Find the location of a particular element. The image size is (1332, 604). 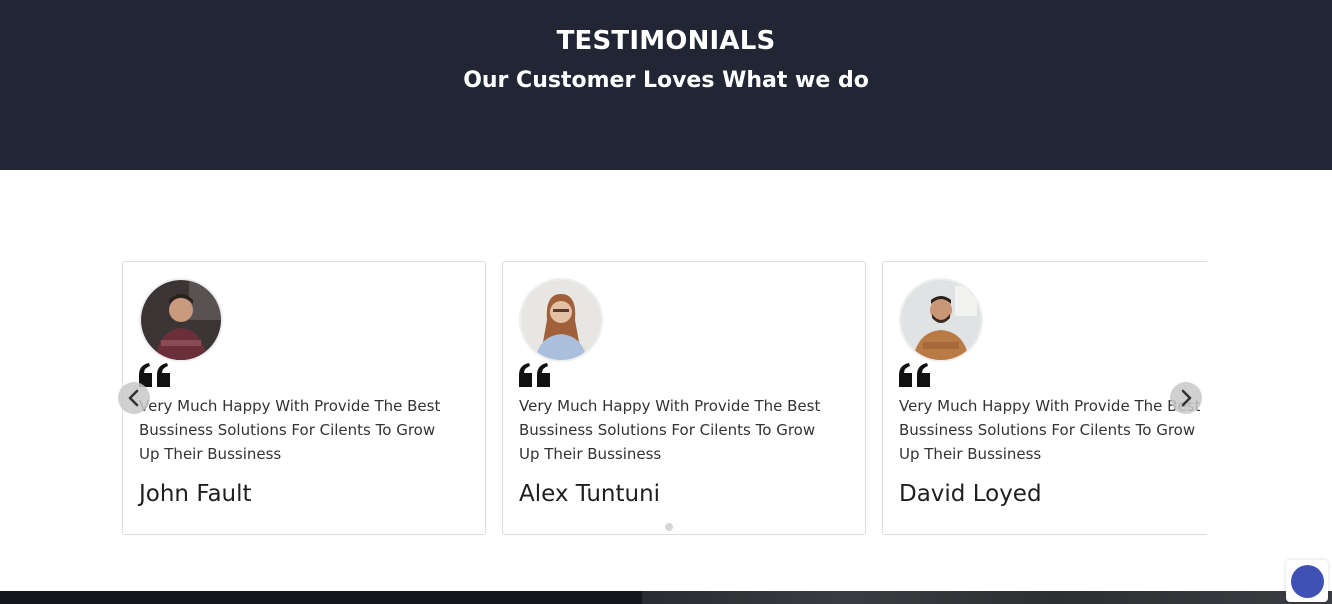

chevron-right-icon is located at coordinates (1186, 398).